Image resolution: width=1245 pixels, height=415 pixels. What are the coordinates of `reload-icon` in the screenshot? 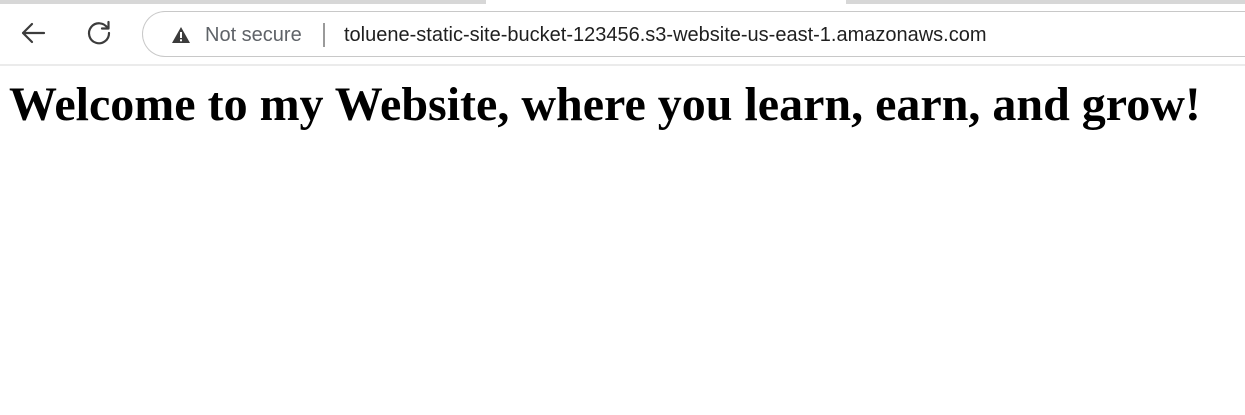 It's located at (99, 32).